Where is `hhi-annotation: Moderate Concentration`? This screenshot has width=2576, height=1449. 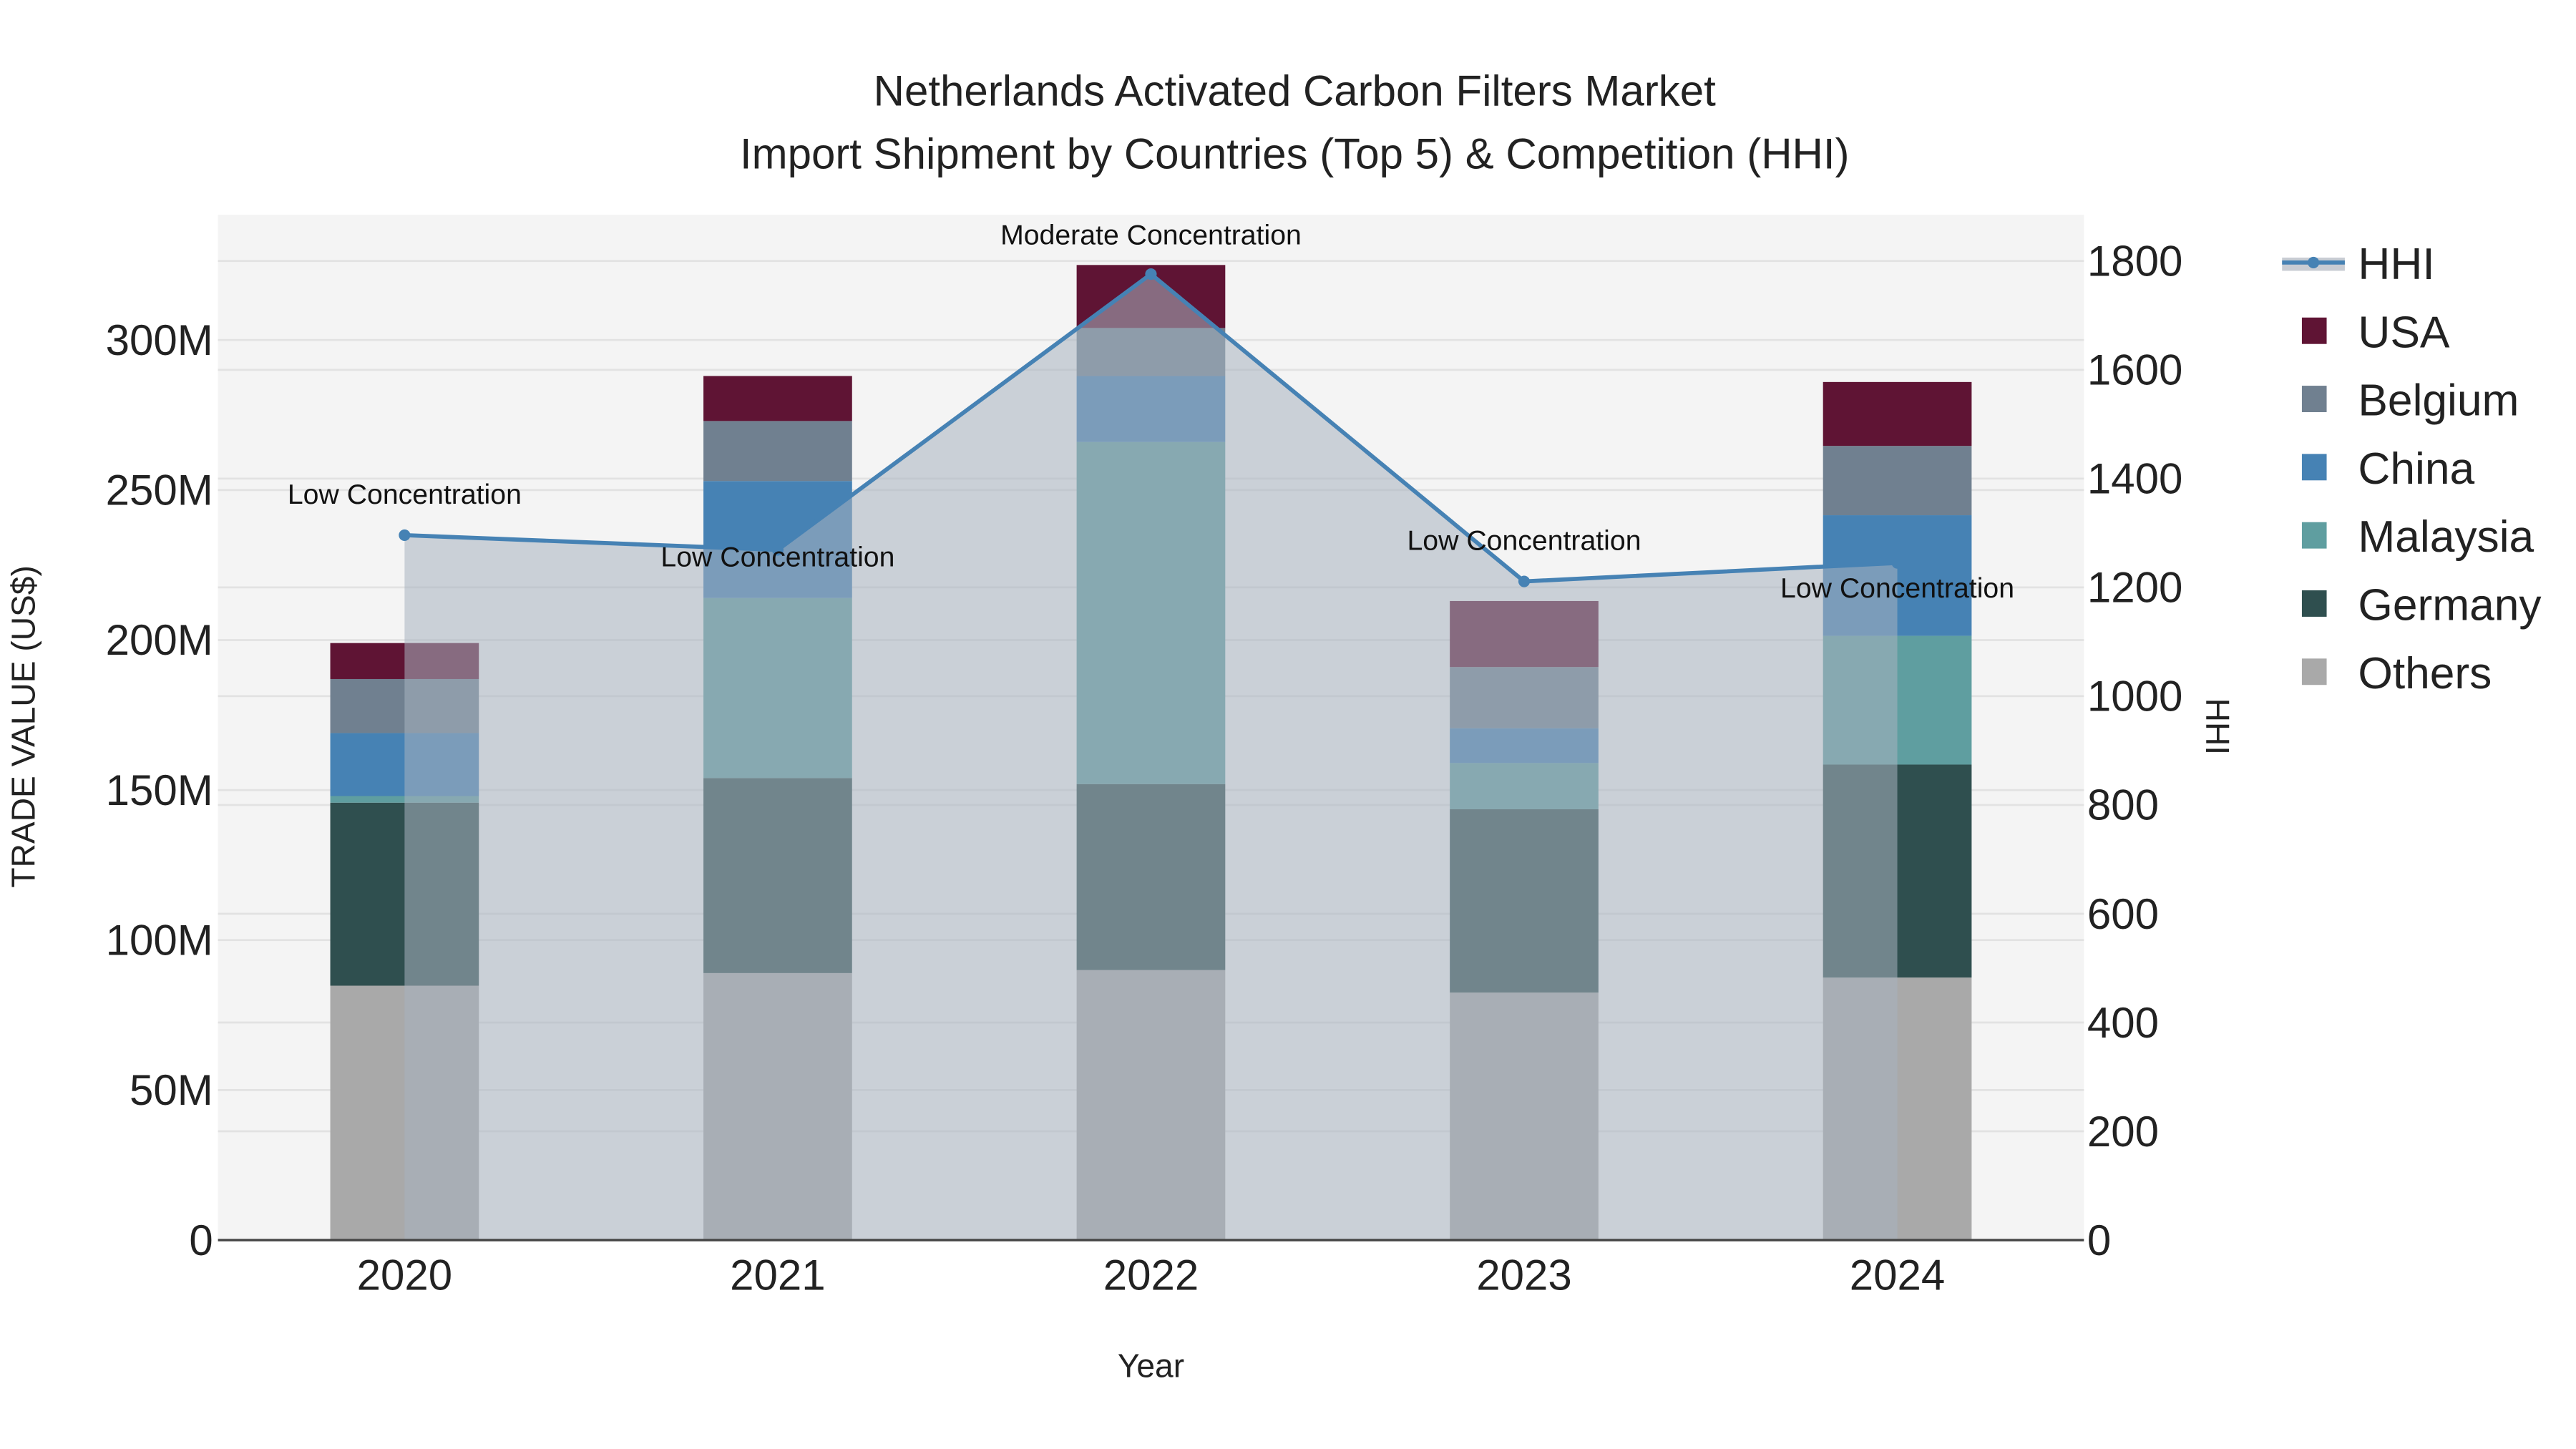
hhi-annotation: Moderate Concentration is located at coordinates (1151, 235).